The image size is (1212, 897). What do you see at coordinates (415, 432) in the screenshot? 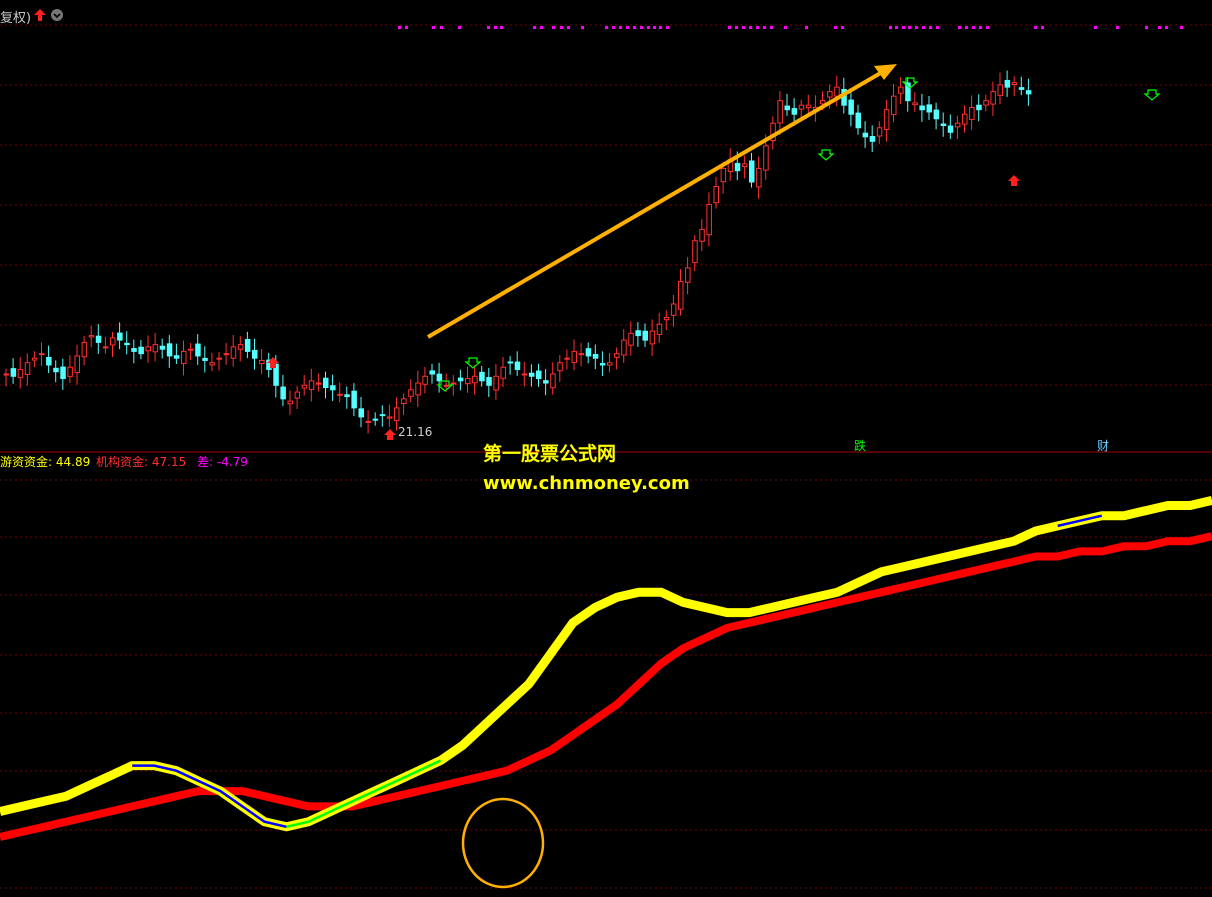
I see `low-price-label: 21.16` at bounding box center [415, 432].